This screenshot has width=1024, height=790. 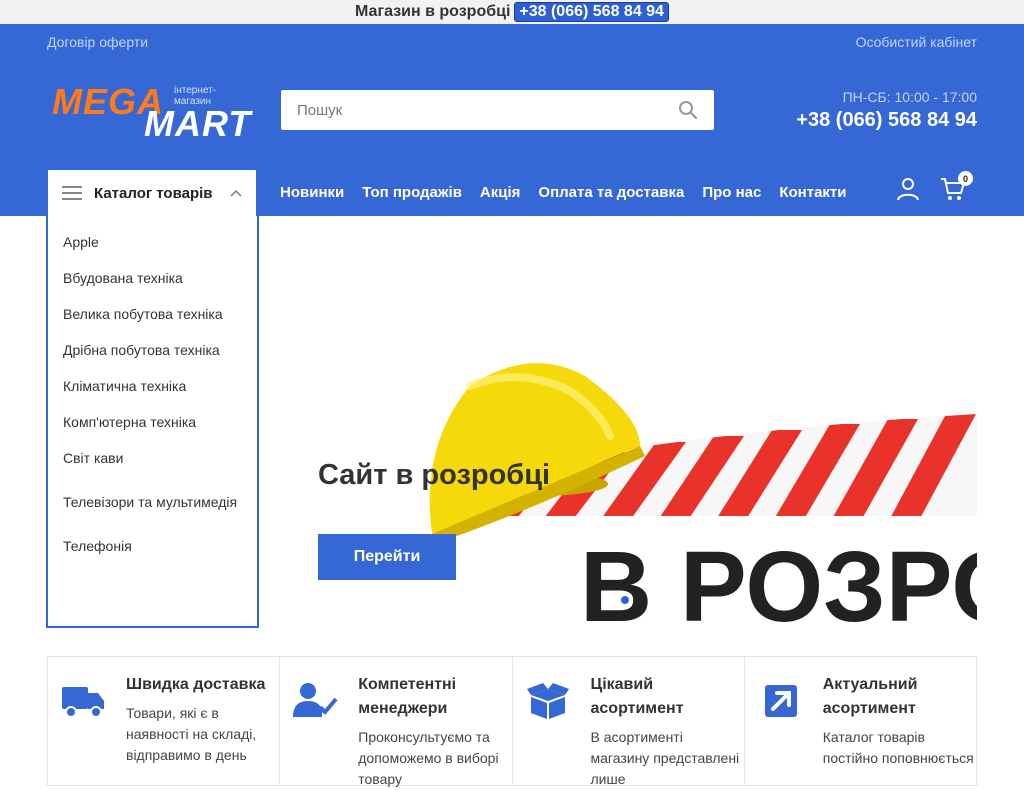 What do you see at coordinates (637, 696) in the screenshot?
I see `feature-title: Цікавий асортимент` at bounding box center [637, 696].